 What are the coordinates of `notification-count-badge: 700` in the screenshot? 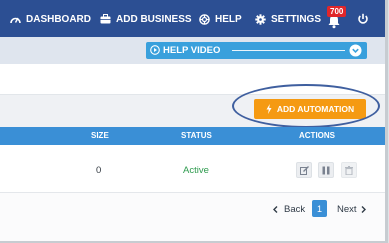 It's located at (337, 11).